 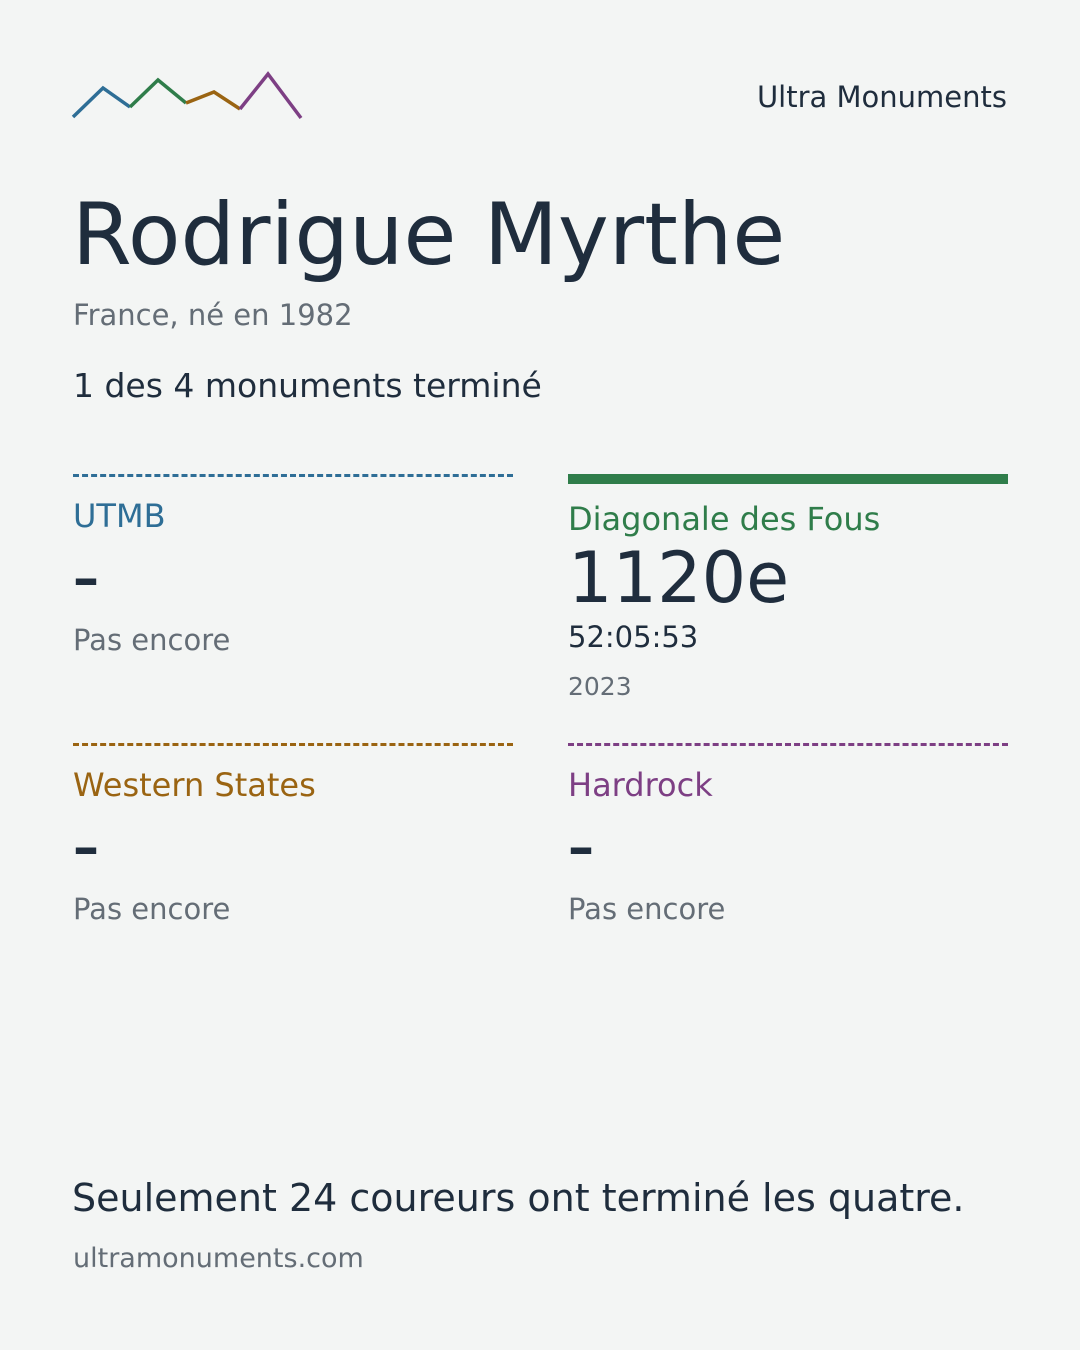 What do you see at coordinates (788, 834) in the screenshot?
I see `race-card-hardrock: Hardrock – Pas encore` at bounding box center [788, 834].